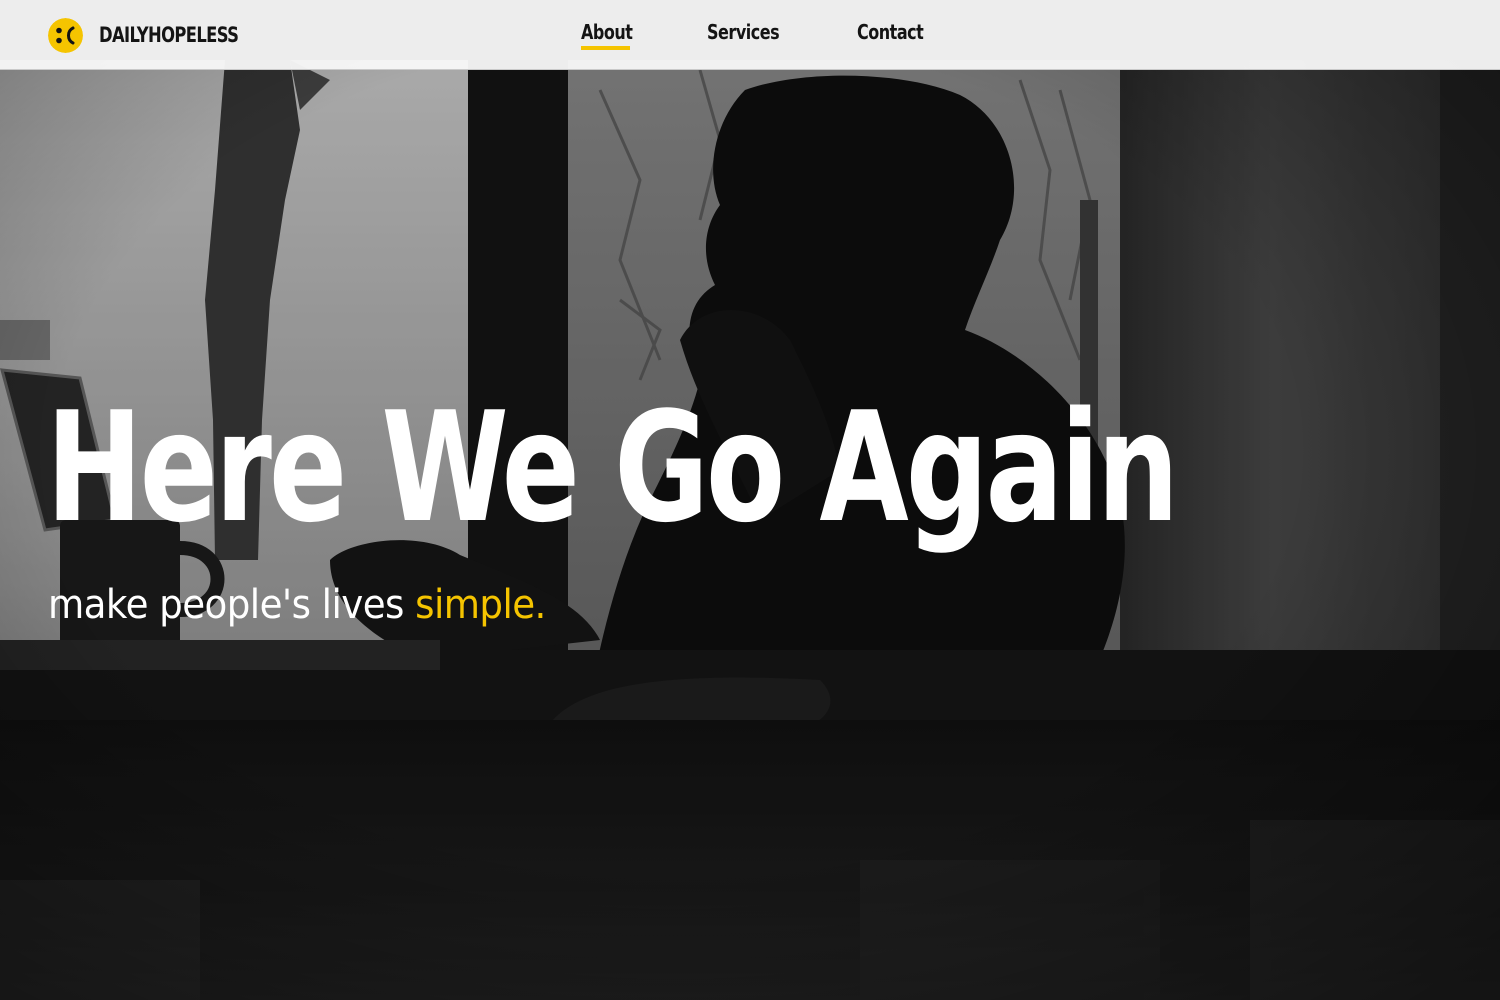  I want to click on nav-active-indicator, so click(605, 48).